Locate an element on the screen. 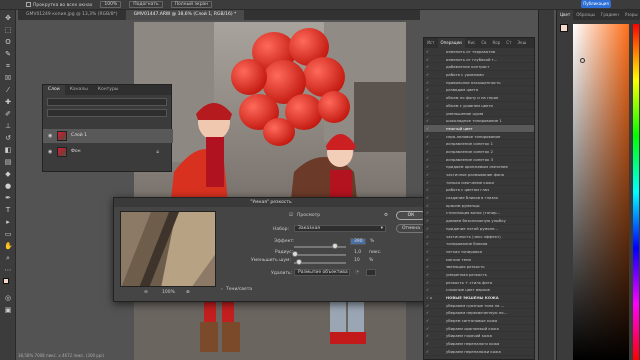  preset-select: Заказная ▾ is located at coordinates (340, 228).